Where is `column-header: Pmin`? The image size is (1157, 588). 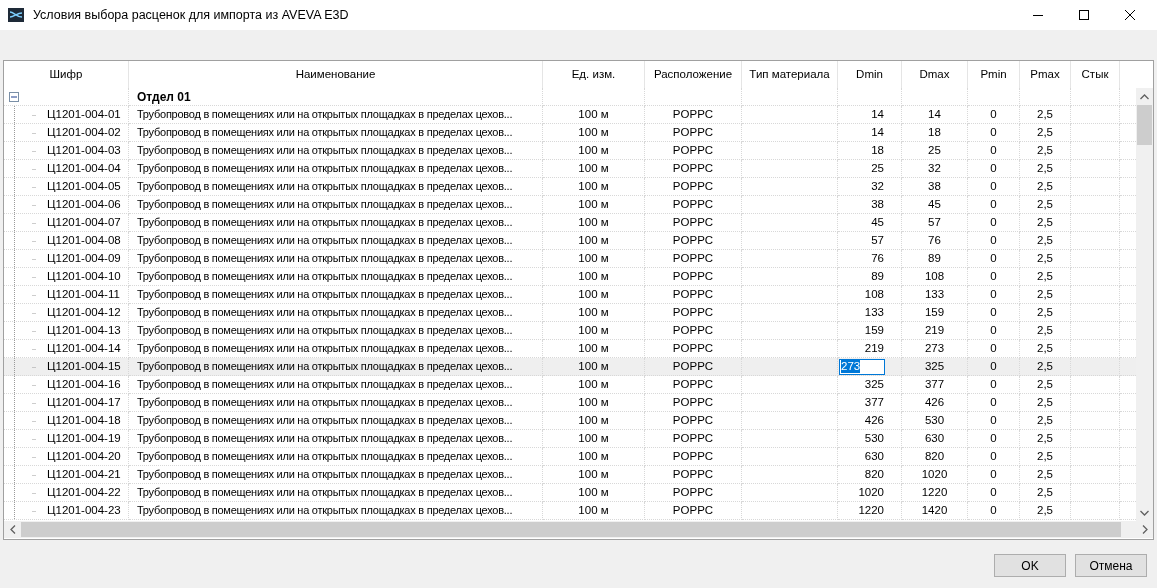 column-header: Pmin is located at coordinates (994, 74).